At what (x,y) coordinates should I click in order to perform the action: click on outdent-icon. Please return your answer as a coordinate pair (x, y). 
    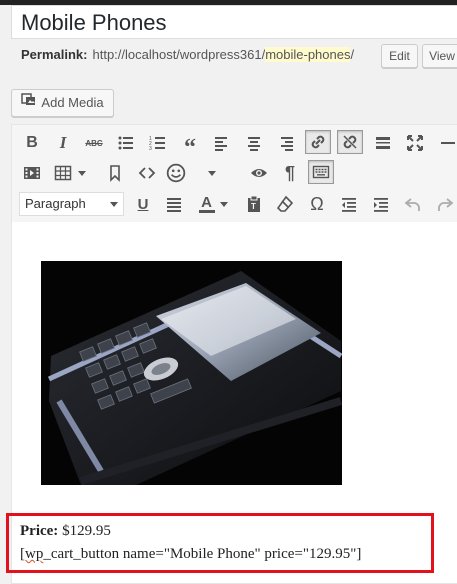
    Looking at the image, I should click on (349, 204).